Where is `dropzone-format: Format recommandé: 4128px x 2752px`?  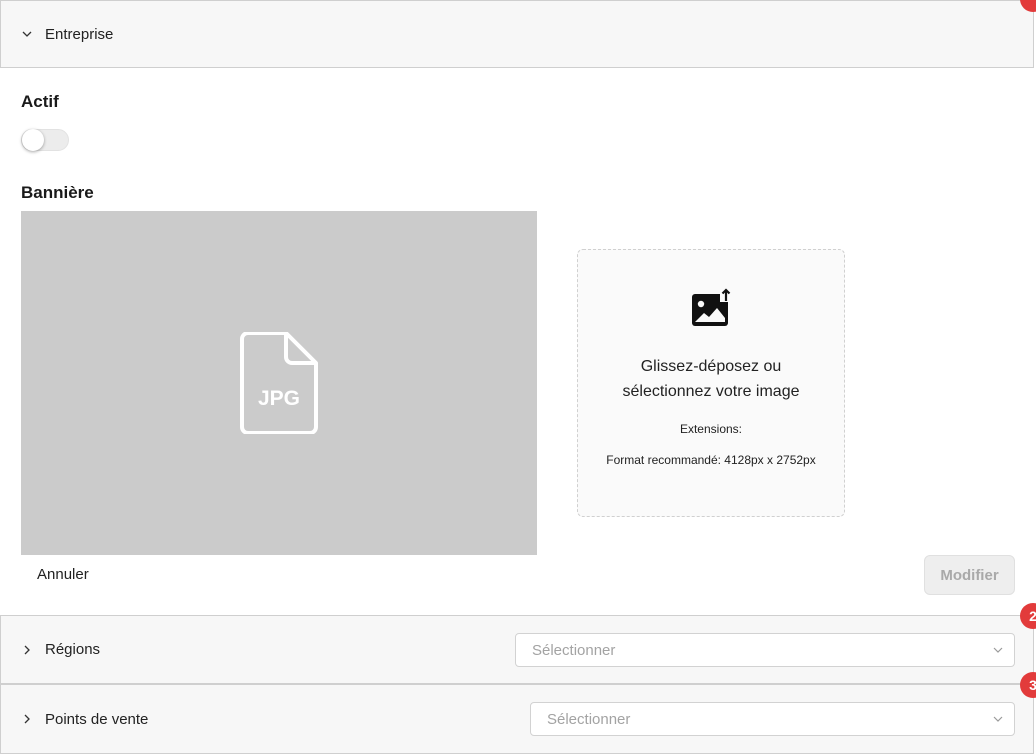
dropzone-format: Format recommandé: 4128px x 2752px is located at coordinates (711, 460).